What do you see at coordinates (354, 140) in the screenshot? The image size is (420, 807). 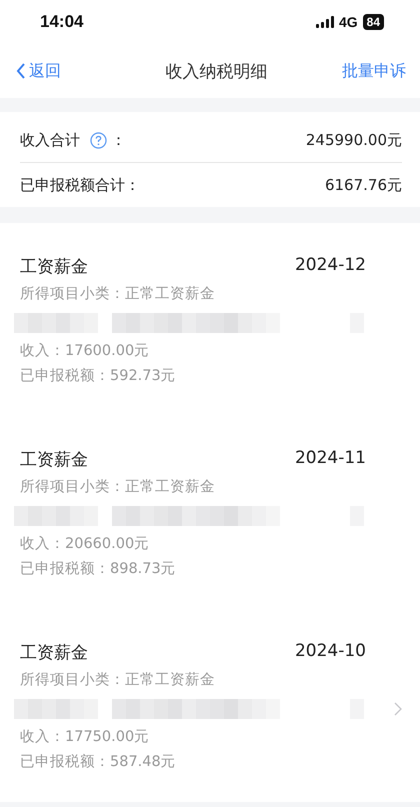 I see `summary-value: 245990.00元` at bounding box center [354, 140].